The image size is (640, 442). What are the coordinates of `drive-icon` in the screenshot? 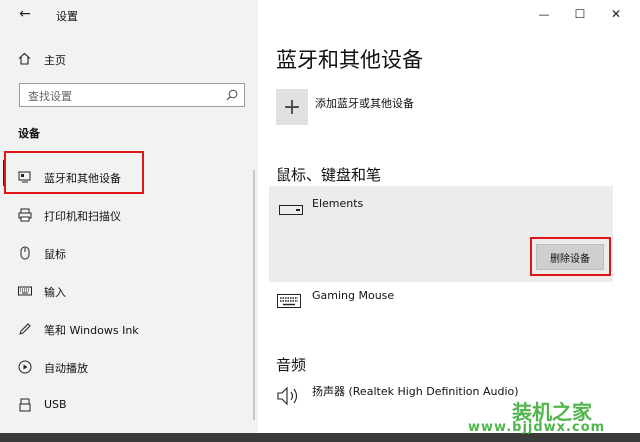 It's located at (291, 210).